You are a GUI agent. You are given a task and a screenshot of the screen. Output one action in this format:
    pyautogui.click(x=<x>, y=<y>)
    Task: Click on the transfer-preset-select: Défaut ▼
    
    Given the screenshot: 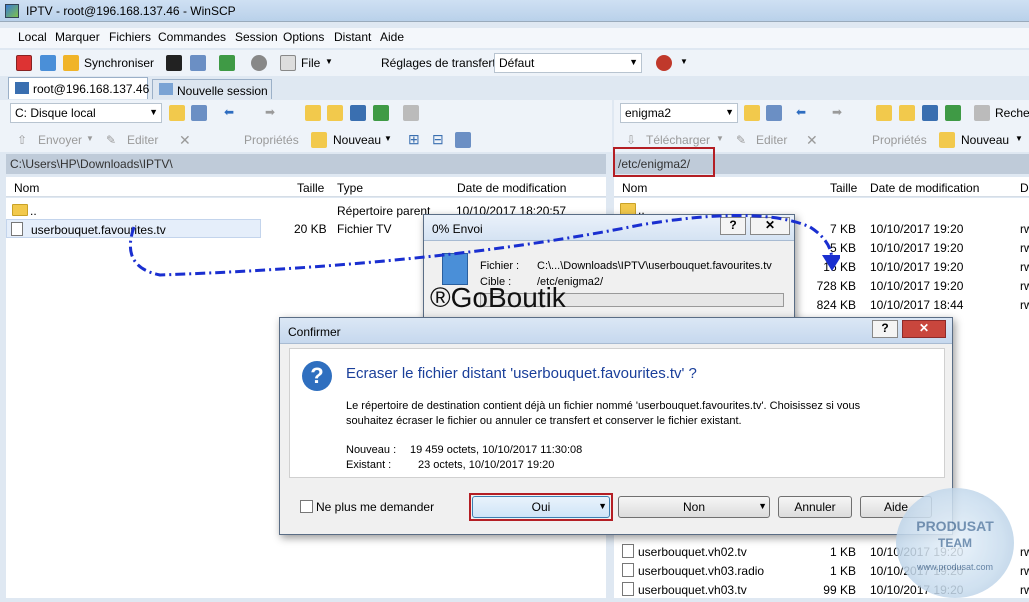 What is the action you would take?
    pyautogui.click(x=568, y=63)
    